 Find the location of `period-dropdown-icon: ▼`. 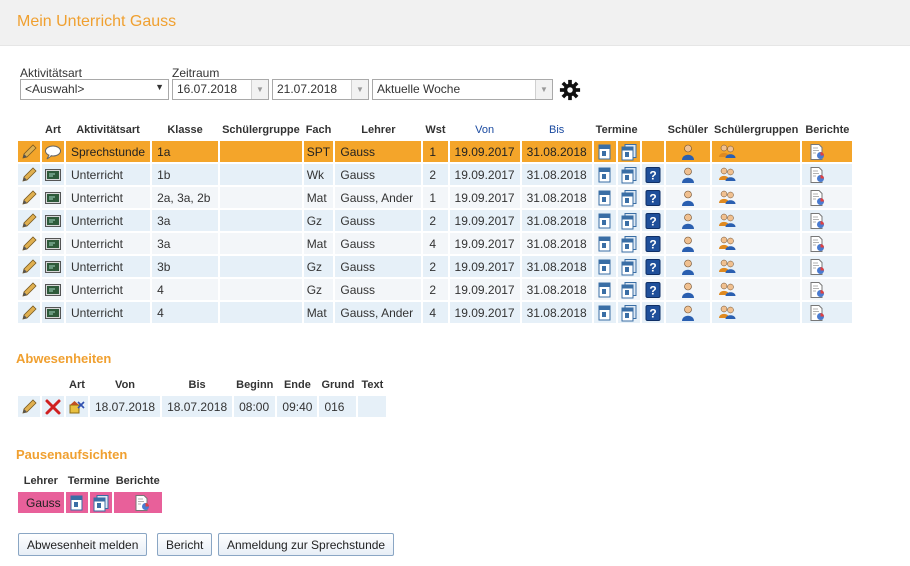

period-dropdown-icon: ▼ is located at coordinates (543, 89).